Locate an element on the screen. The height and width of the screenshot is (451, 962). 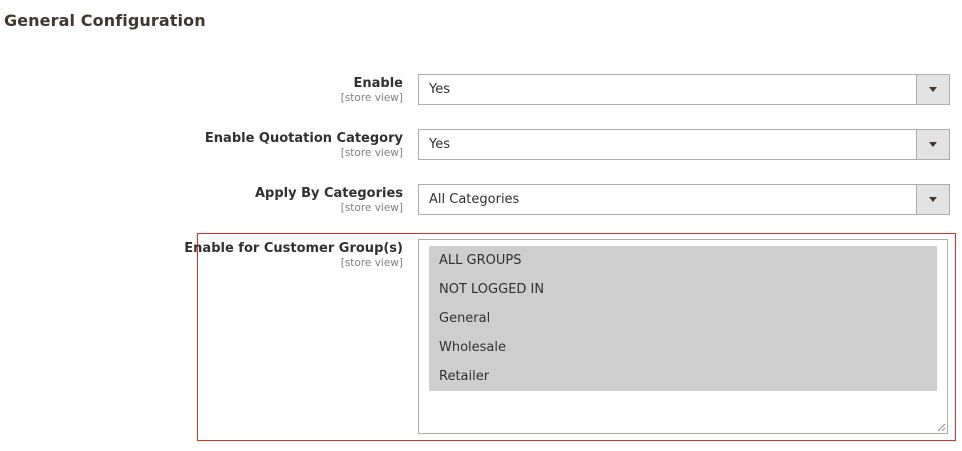
field-label-block: Enable [store view] is located at coordinates (372, 89).